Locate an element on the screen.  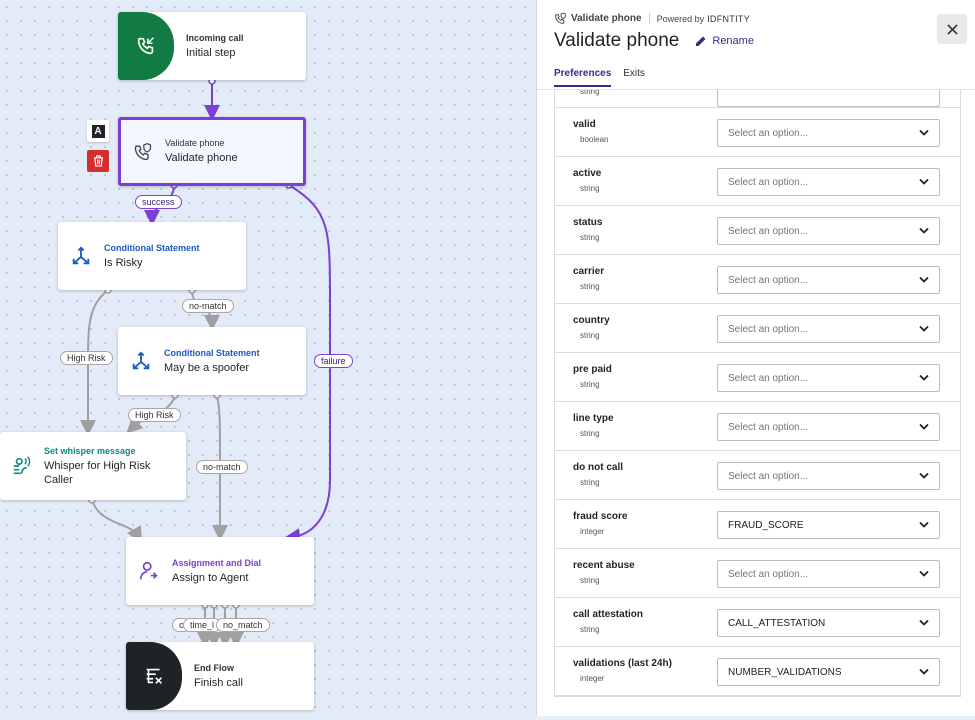
end-flow-icon is located at coordinates (154, 676).